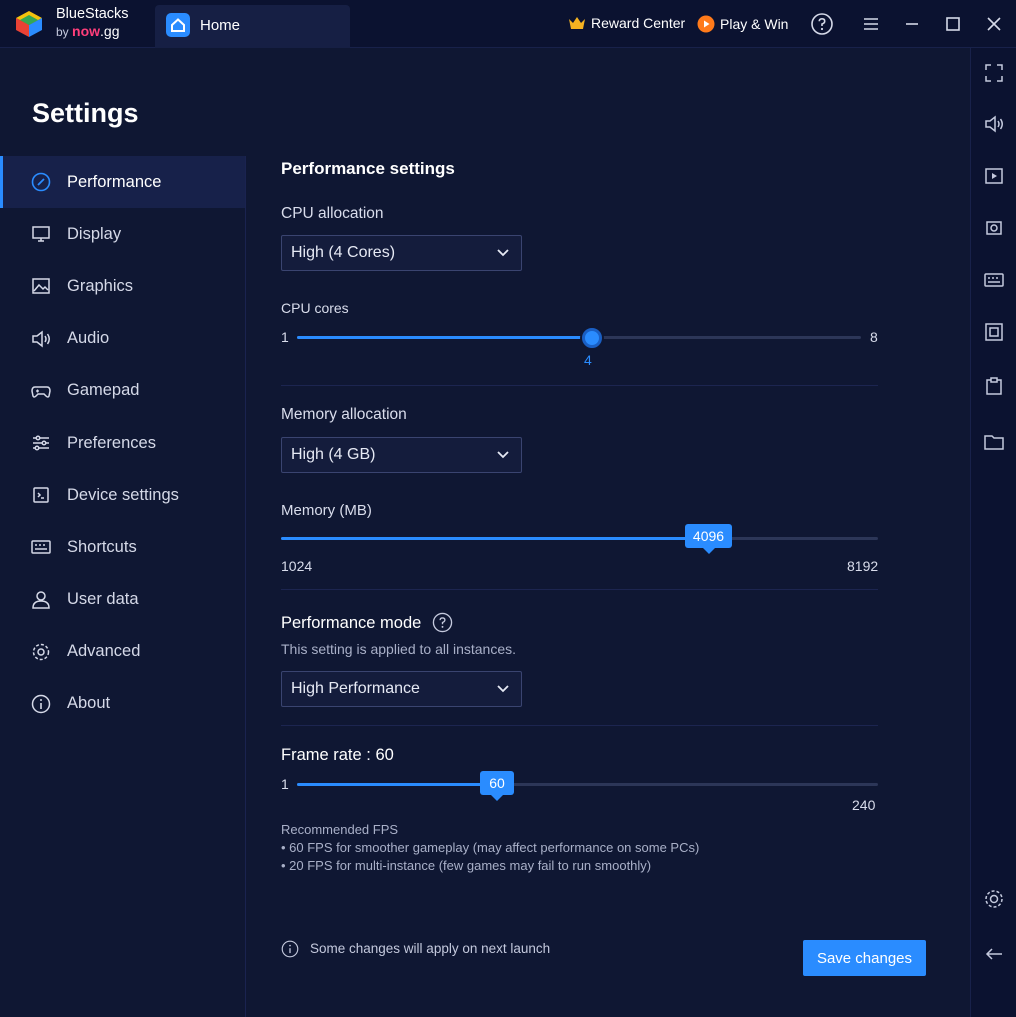 Image resolution: width=1016 pixels, height=1017 pixels. I want to click on play-win-button: Play & Win, so click(742, 24).